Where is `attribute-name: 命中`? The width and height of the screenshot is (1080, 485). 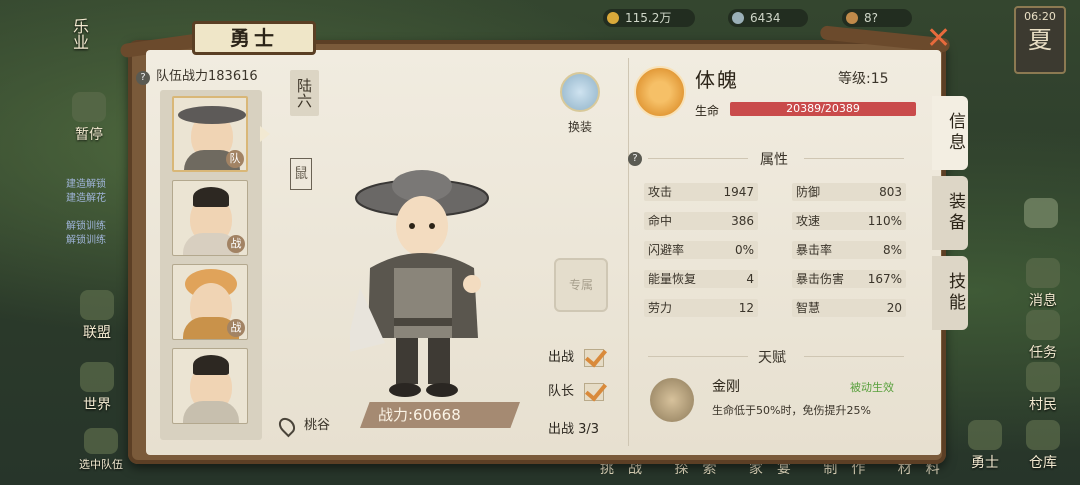 attribute-name: 命中 is located at coordinates (660, 221).